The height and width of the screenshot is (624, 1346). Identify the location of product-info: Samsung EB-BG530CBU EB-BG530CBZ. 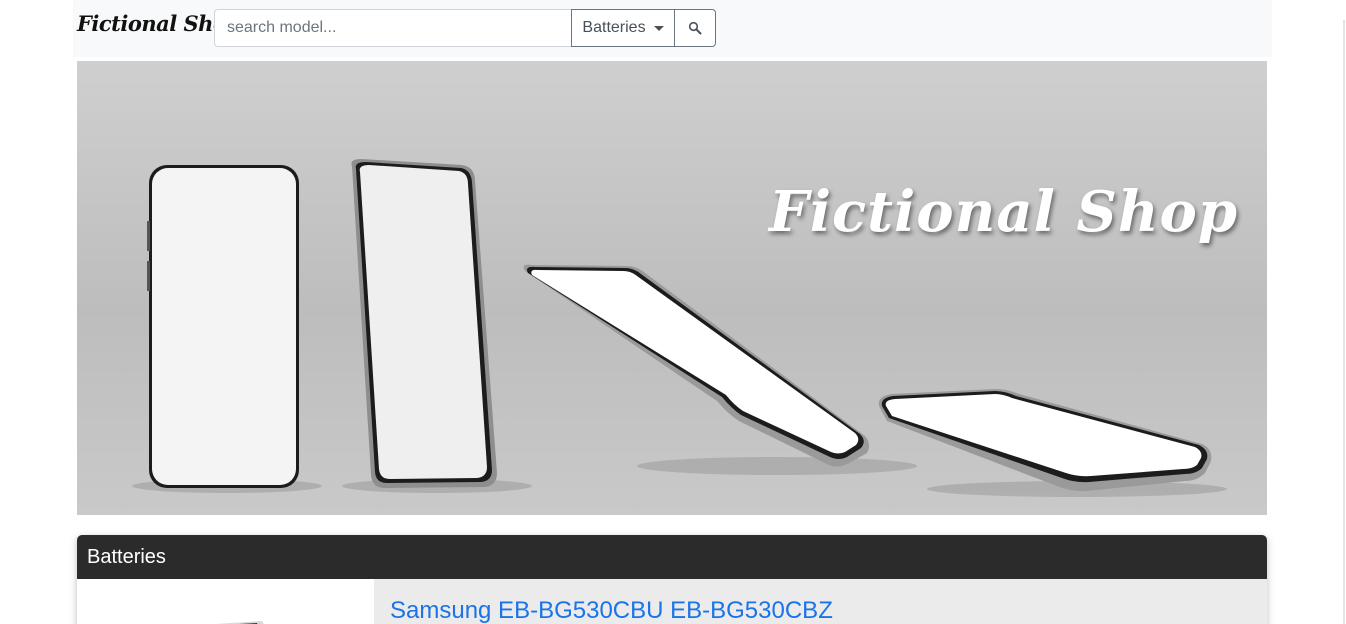
(820, 601).